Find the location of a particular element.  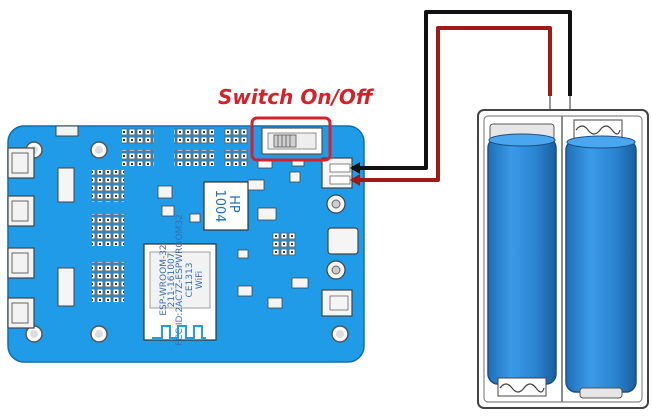

bottom-right-connector is located at coordinates (337, 303).